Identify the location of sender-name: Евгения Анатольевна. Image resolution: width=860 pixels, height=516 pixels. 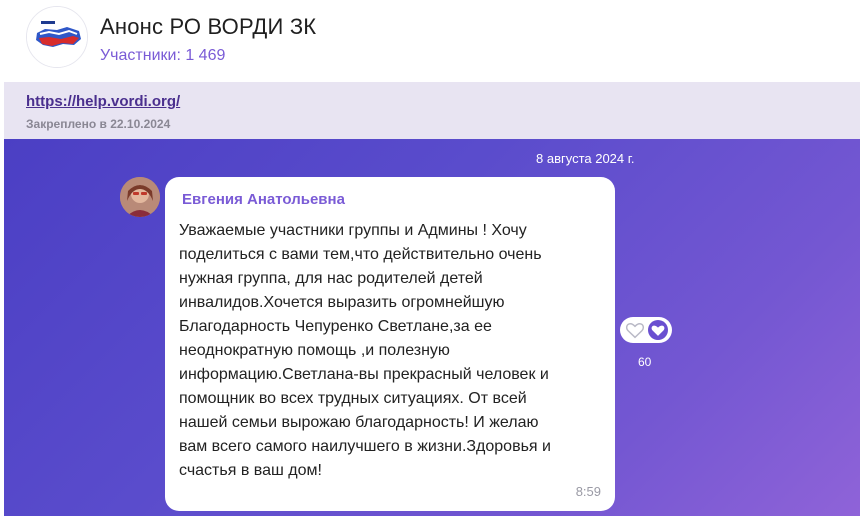
(263, 199).